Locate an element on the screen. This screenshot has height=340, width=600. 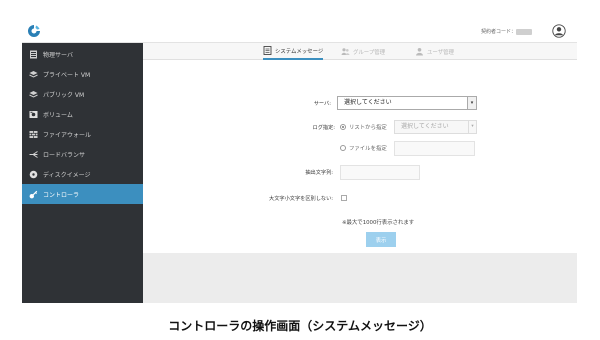
result-area is located at coordinates (360, 278).